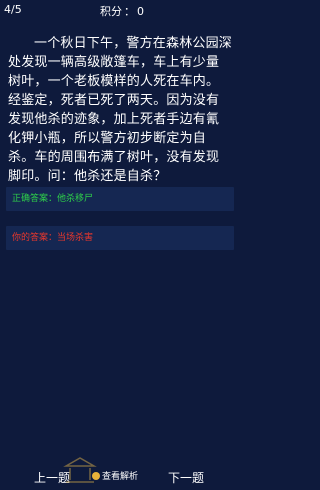  What do you see at coordinates (53, 238) in the screenshot?
I see `my-answer-text: 你的答案：当场杀害` at bounding box center [53, 238].